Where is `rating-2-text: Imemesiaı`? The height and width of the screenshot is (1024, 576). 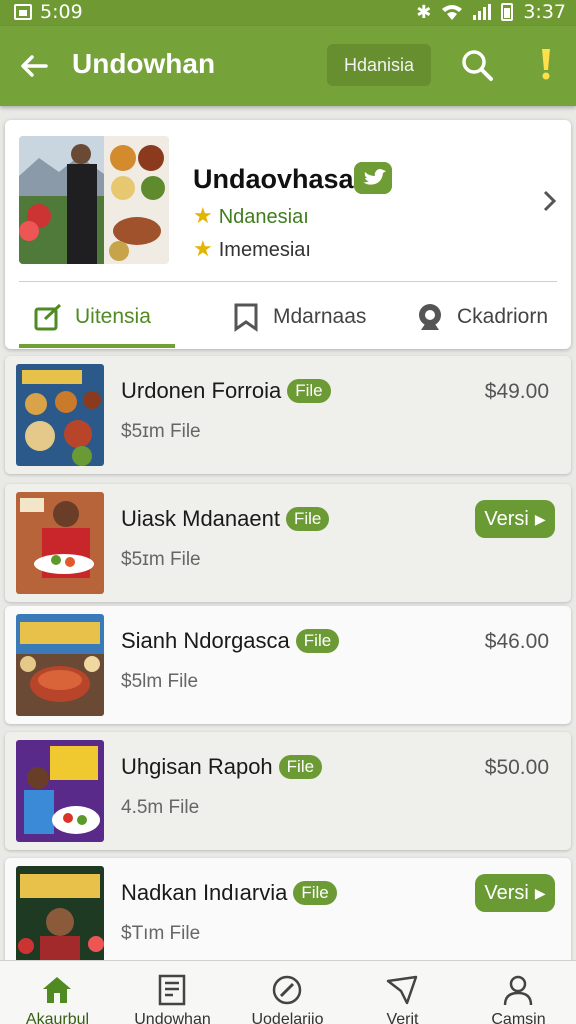 rating-2-text: Imemesiaı is located at coordinates (264, 250).